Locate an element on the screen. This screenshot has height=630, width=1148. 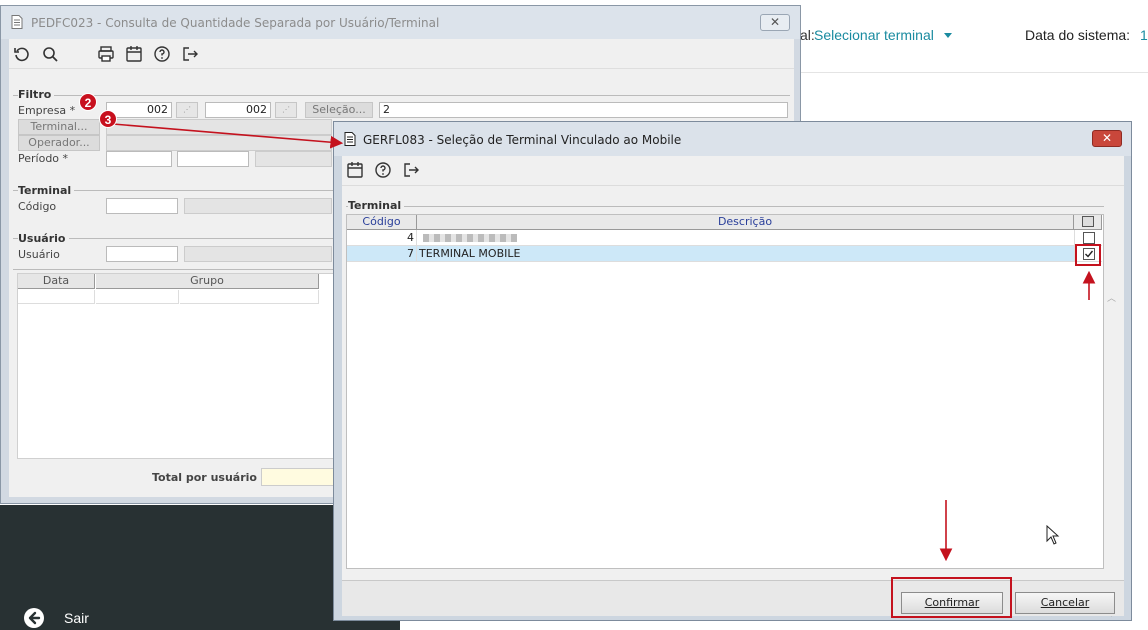
step-badge-3: 3 is located at coordinates (108, 119).